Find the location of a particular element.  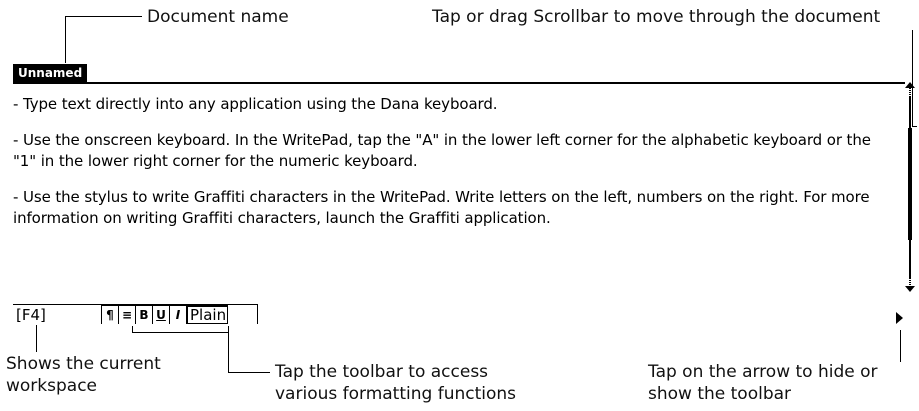

leader-document-name-h is located at coordinates (103, 16).